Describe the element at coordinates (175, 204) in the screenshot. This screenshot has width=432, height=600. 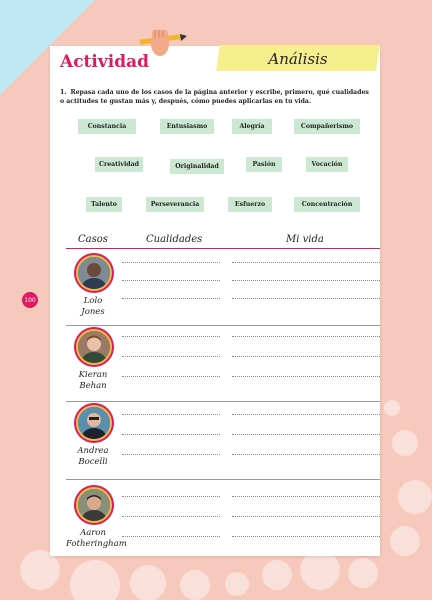
I see `quality-chip: Perseverancia` at that location.